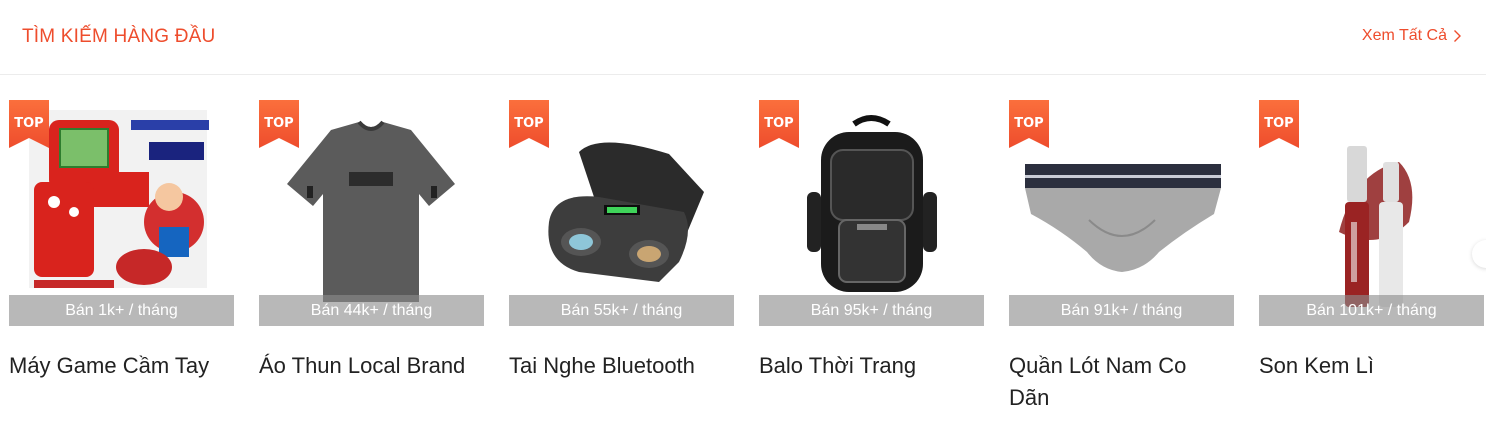 The image size is (1486, 427). Describe the element at coordinates (362, 365) in the screenshot. I see `product-name: Áo Thun Local Brand` at that location.